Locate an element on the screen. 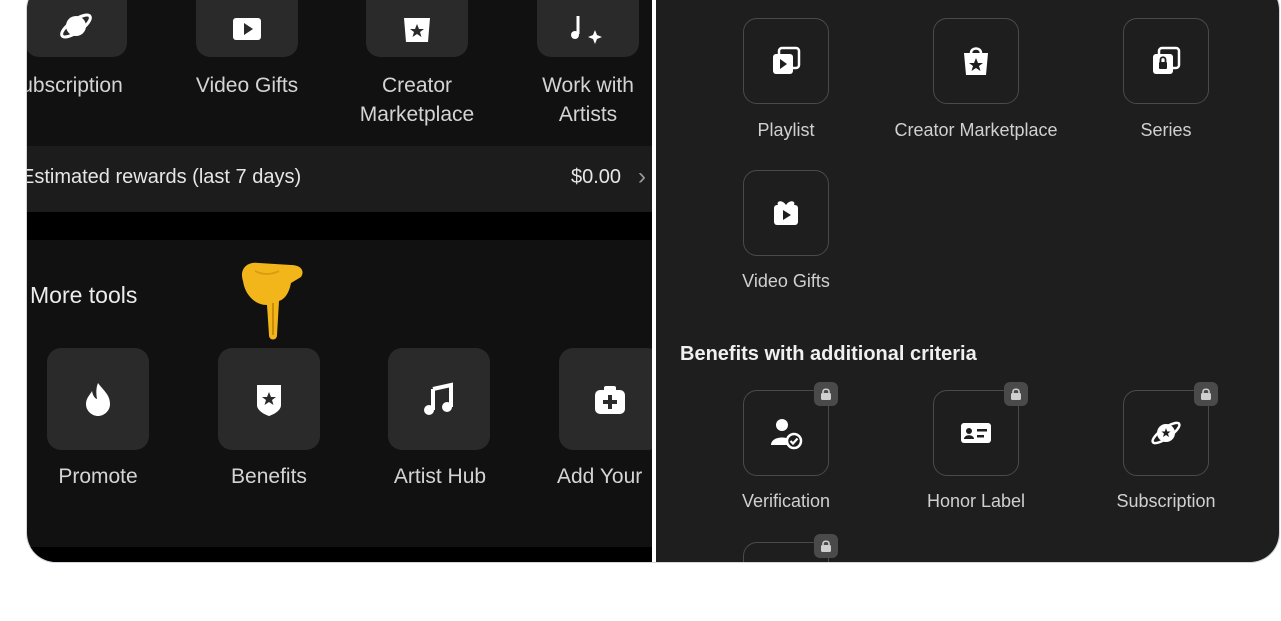 This screenshot has height=621, width=1281. label-promote: Promote is located at coordinates (98, 476).